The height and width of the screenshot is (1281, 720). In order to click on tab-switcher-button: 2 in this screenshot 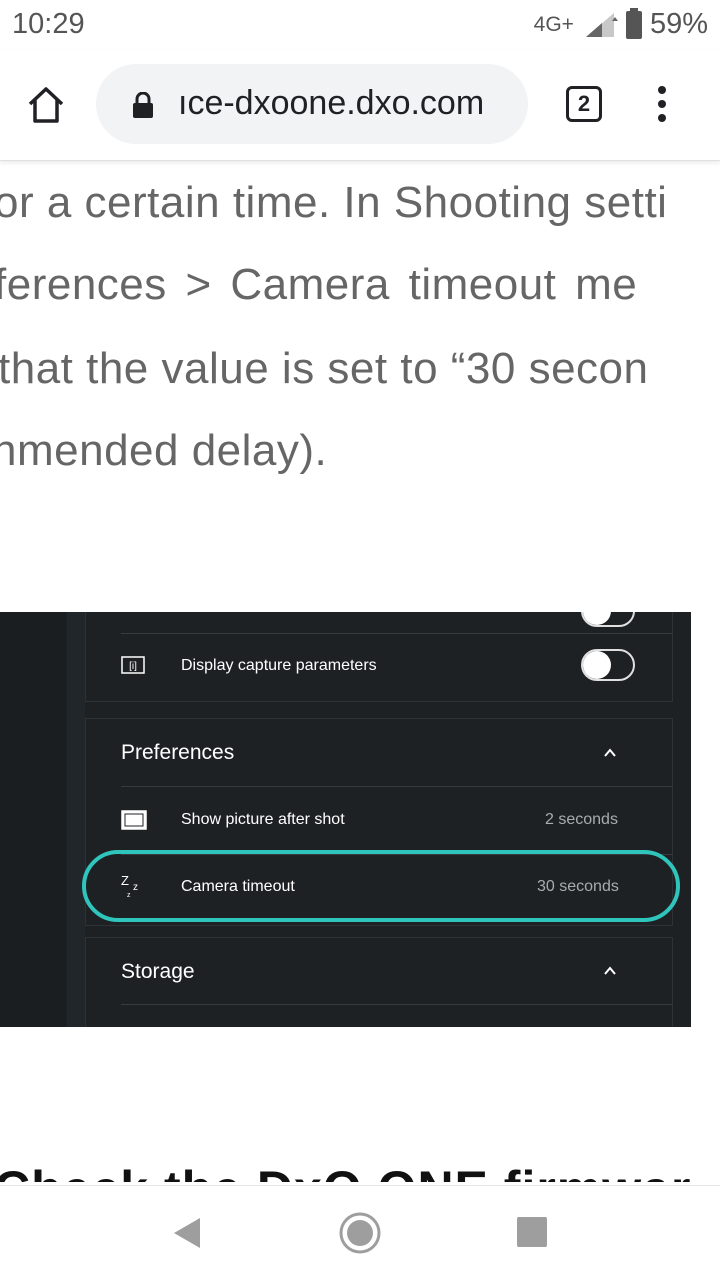, I will do `click(584, 104)`.